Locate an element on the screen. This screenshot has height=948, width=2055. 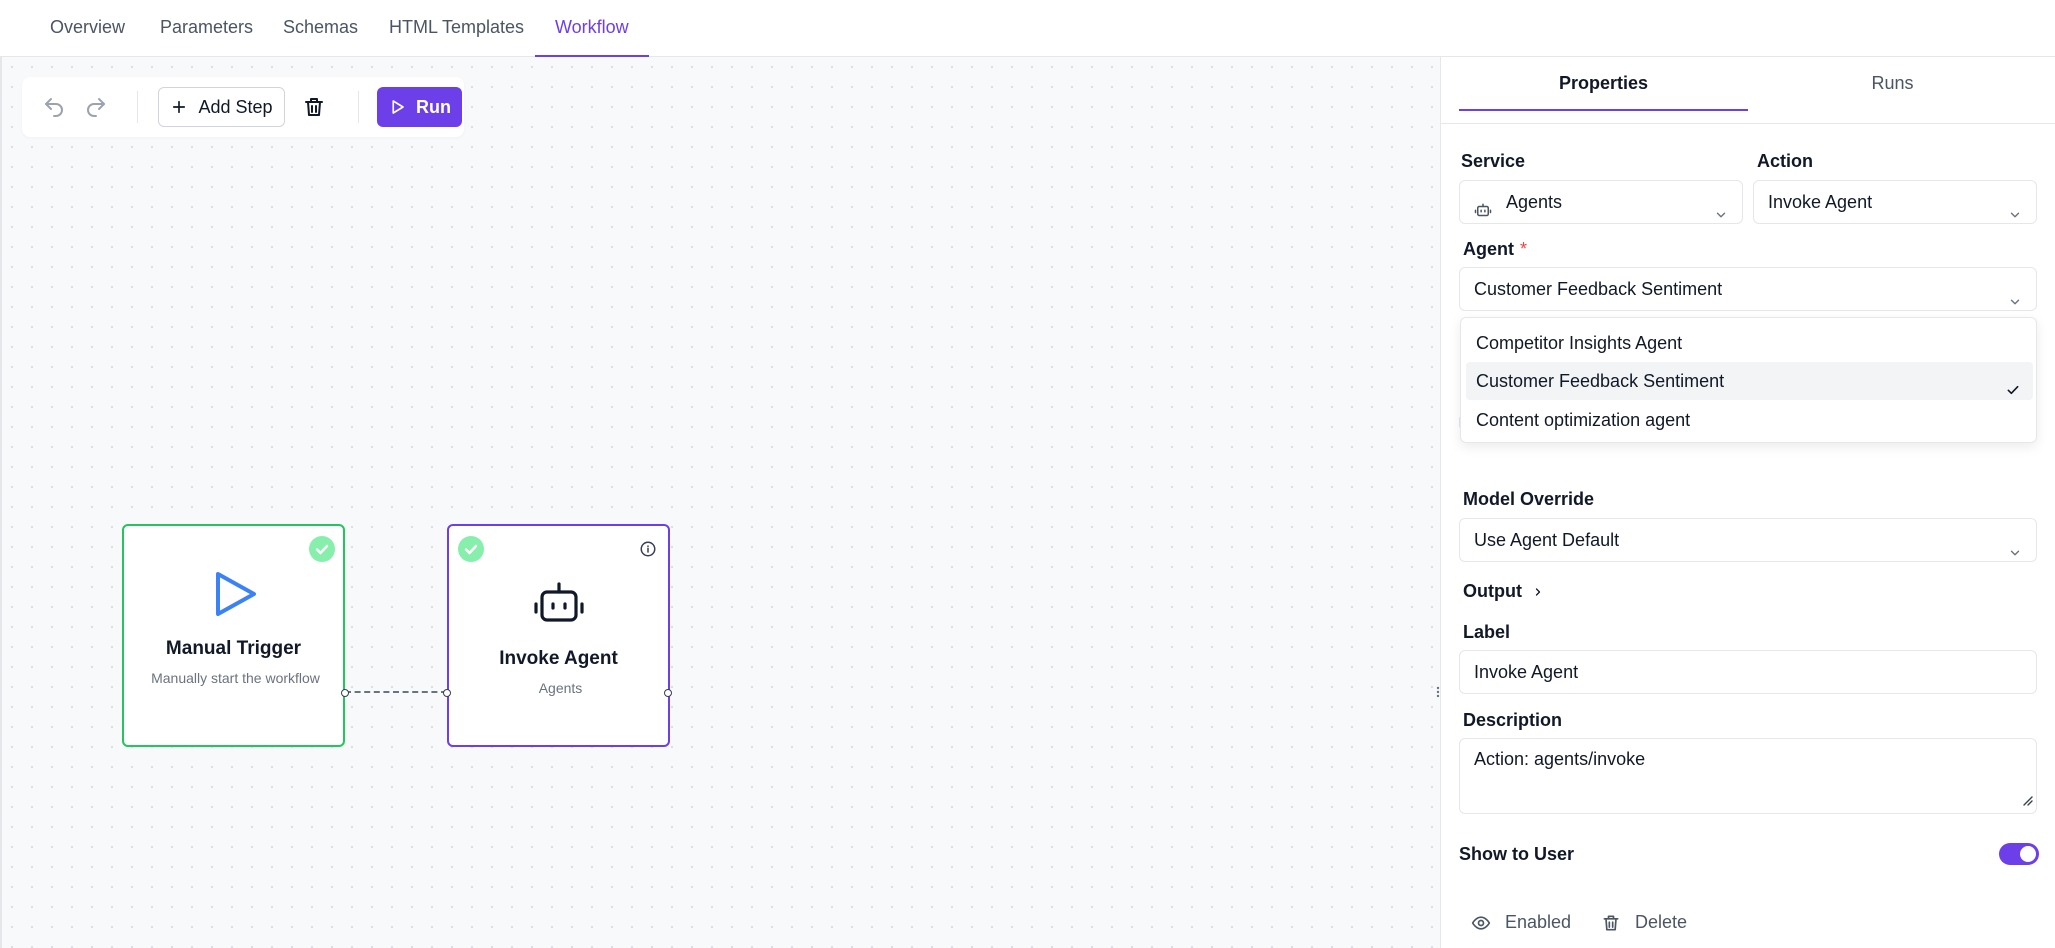
enabled-label: Enabled is located at coordinates (1538, 922).